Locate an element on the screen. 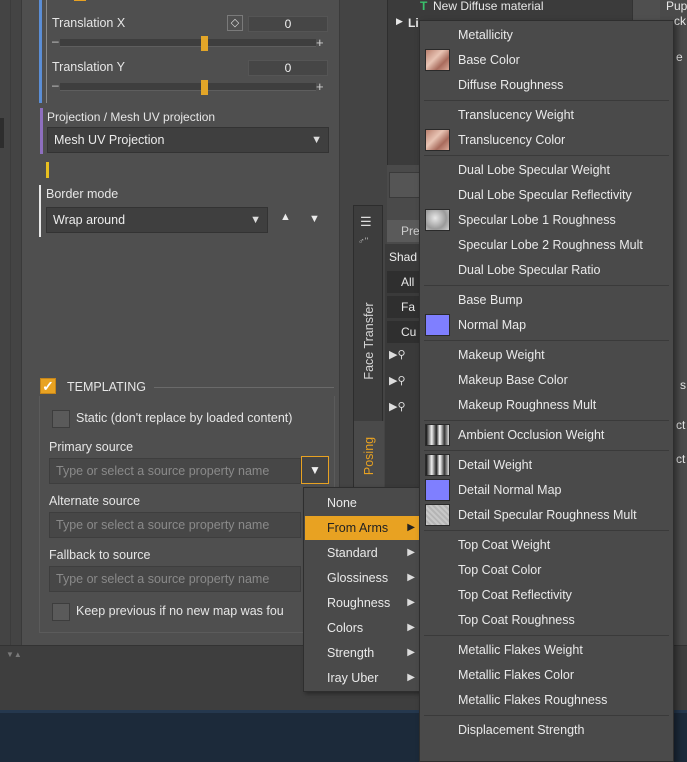 This screenshot has width=687, height=762. submenu-item: Translucency Weight is located at coordinates (546, 115).